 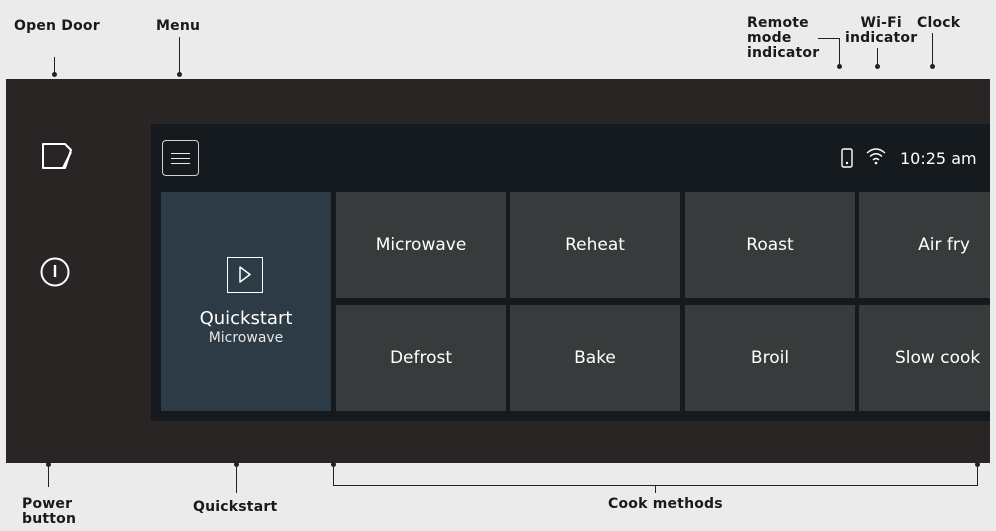 What do you see at coordinates (932, 66) in the screenshot?
I see `leader-dot-clock` at bounding box center [932, 66].